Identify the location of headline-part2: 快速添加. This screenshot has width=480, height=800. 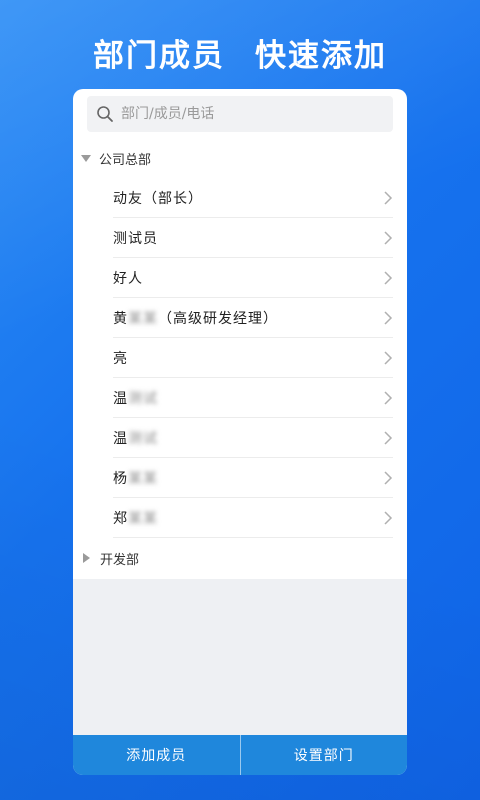
(321, 56).